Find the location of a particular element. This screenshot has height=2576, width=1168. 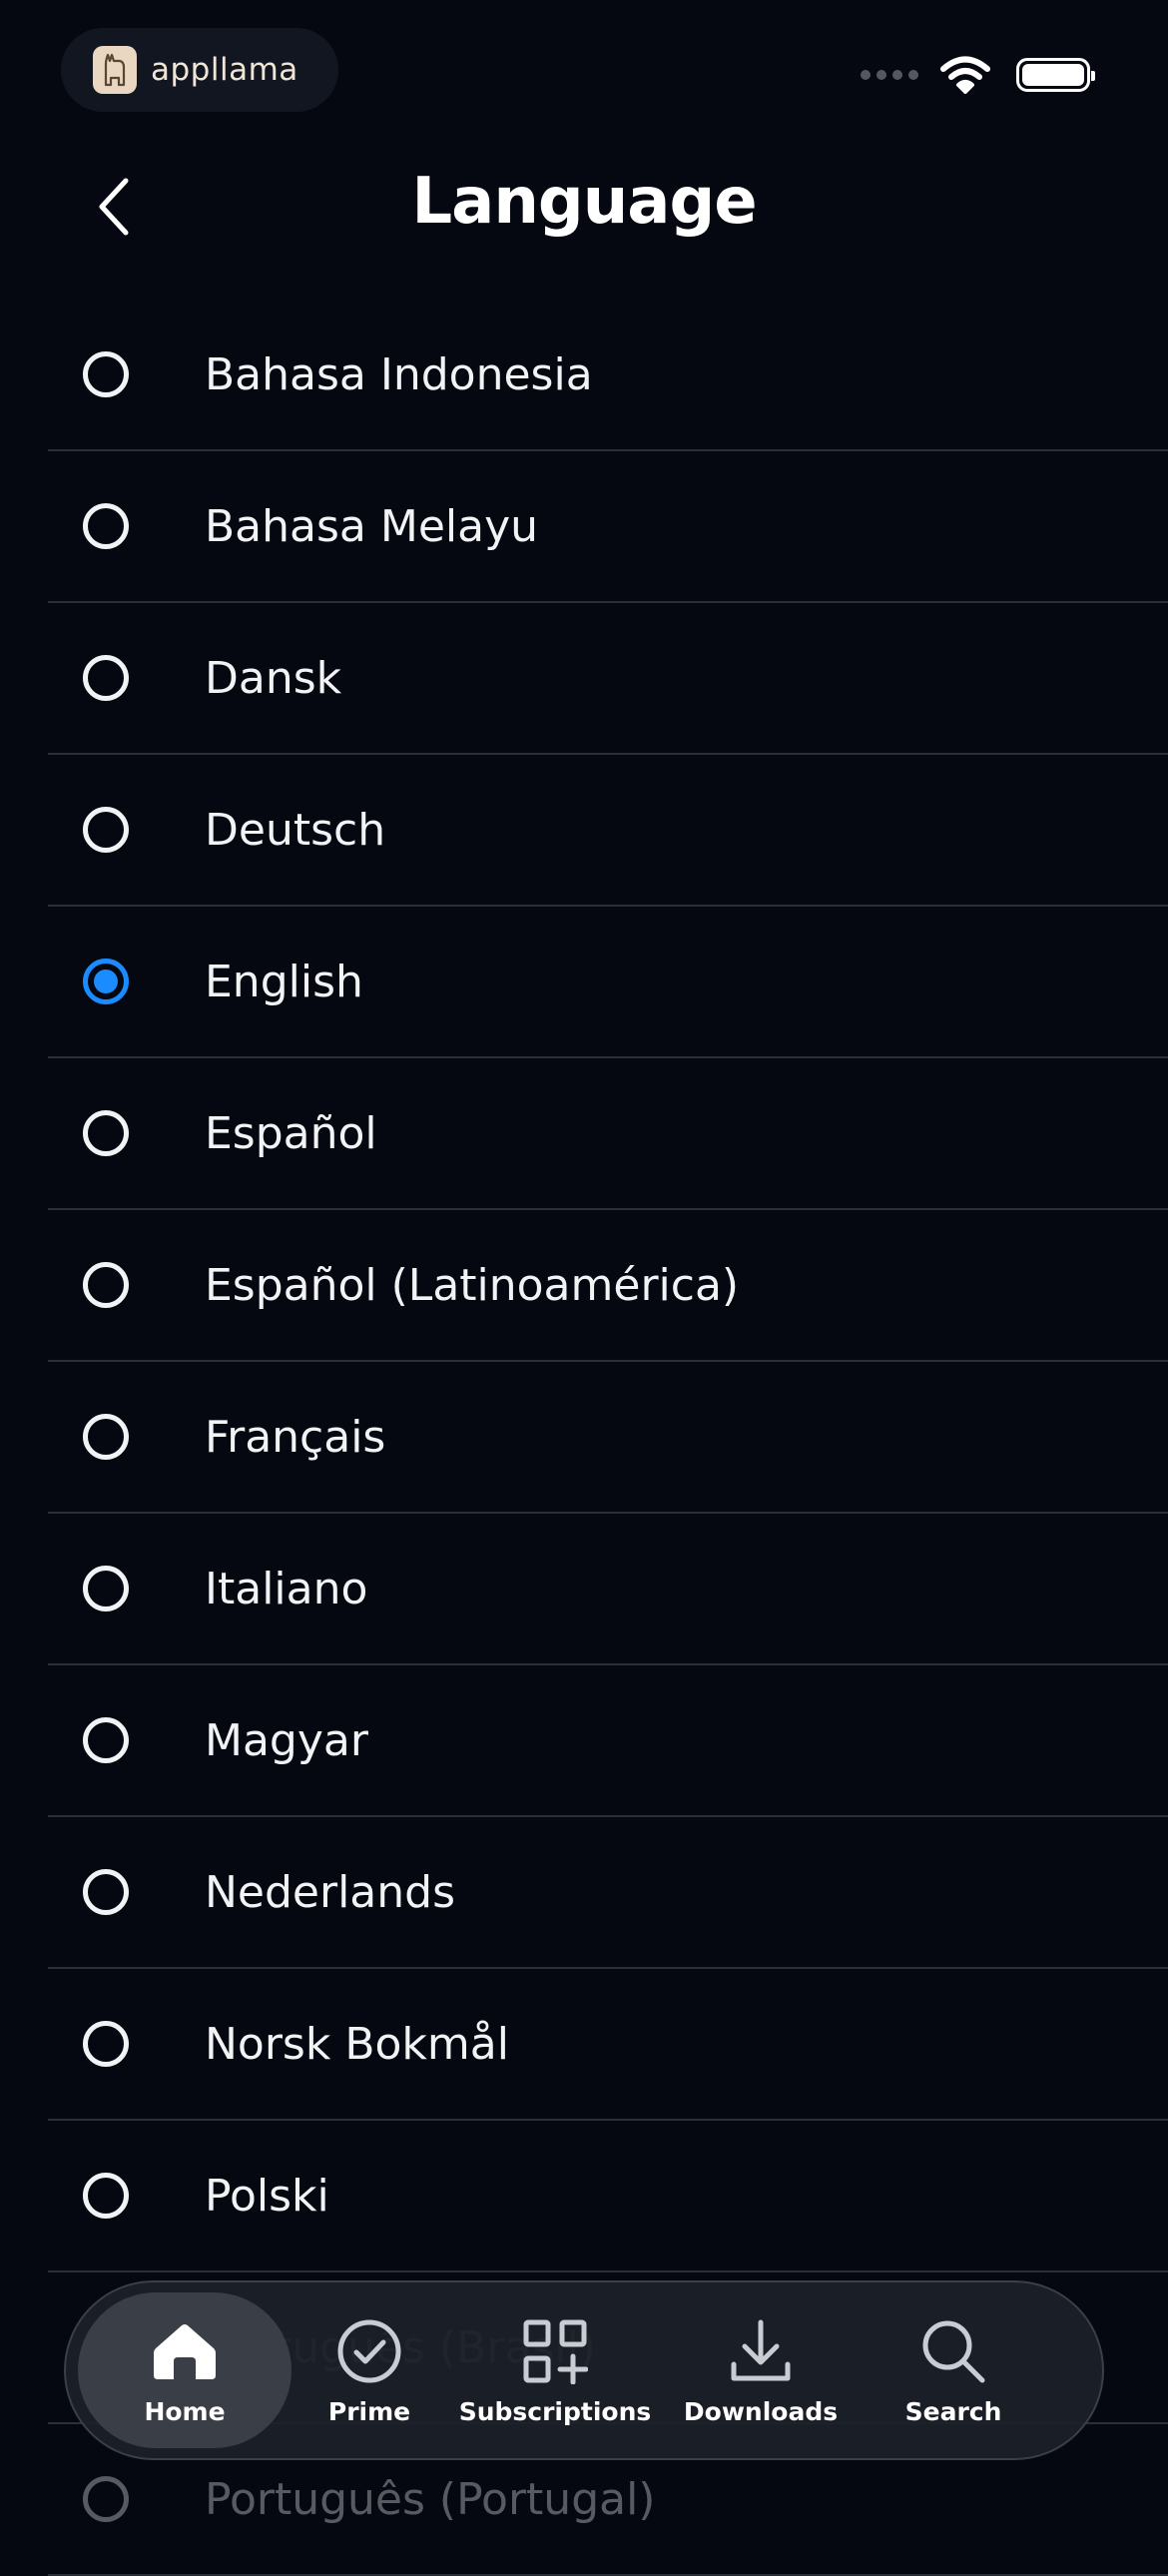

nav-prime: Prime is located at coordinates (369, 2370).